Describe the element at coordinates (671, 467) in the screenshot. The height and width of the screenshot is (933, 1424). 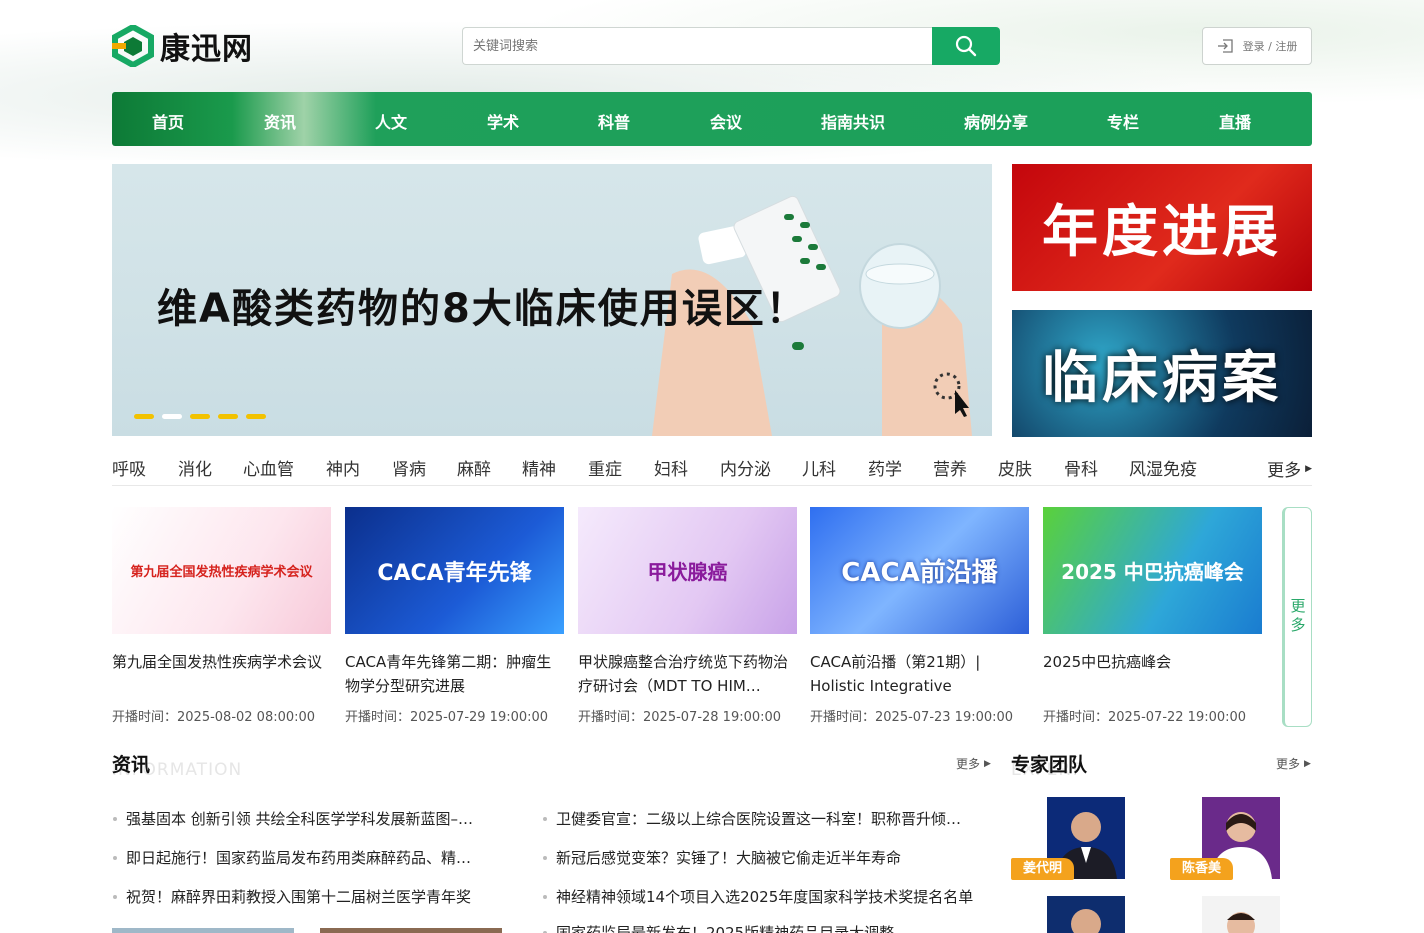
I see `category-item: 妇科` at that location.